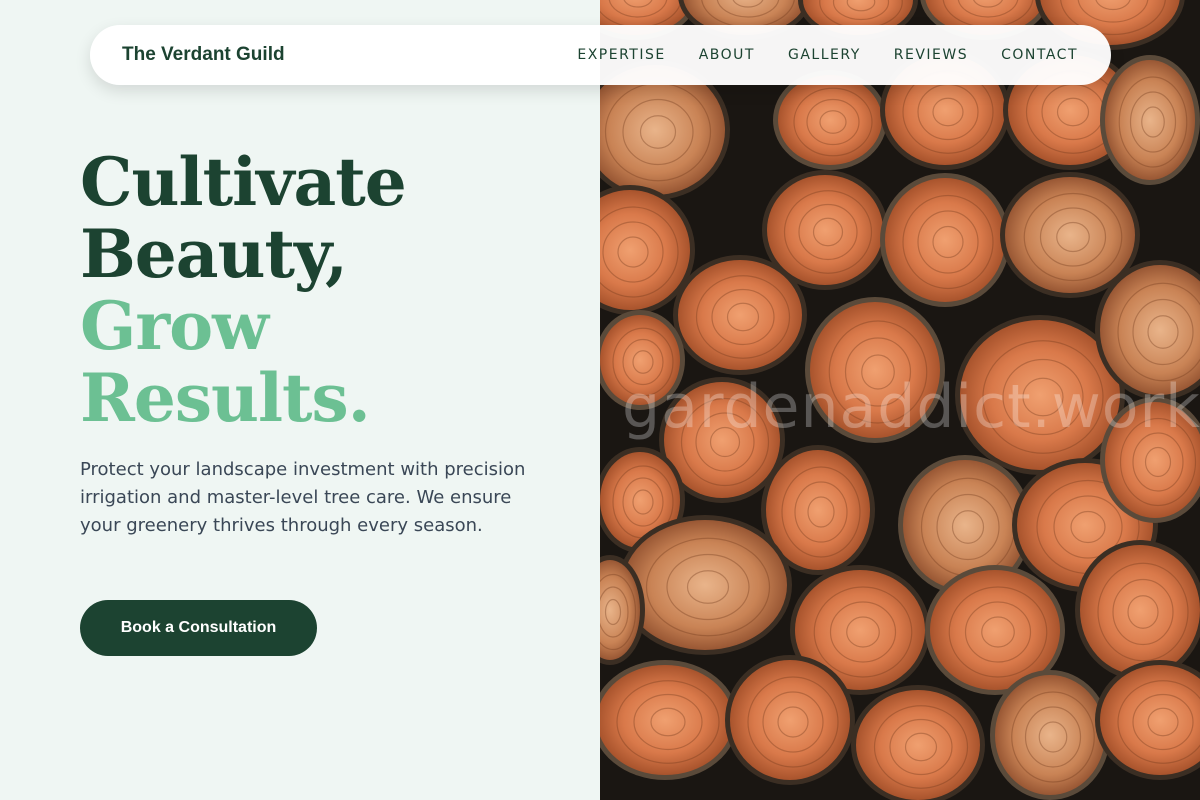 The width and height of the screenshot is (1200, 800). I want to click on nav-link-reviews: REVIEWS, so click(931, 55).